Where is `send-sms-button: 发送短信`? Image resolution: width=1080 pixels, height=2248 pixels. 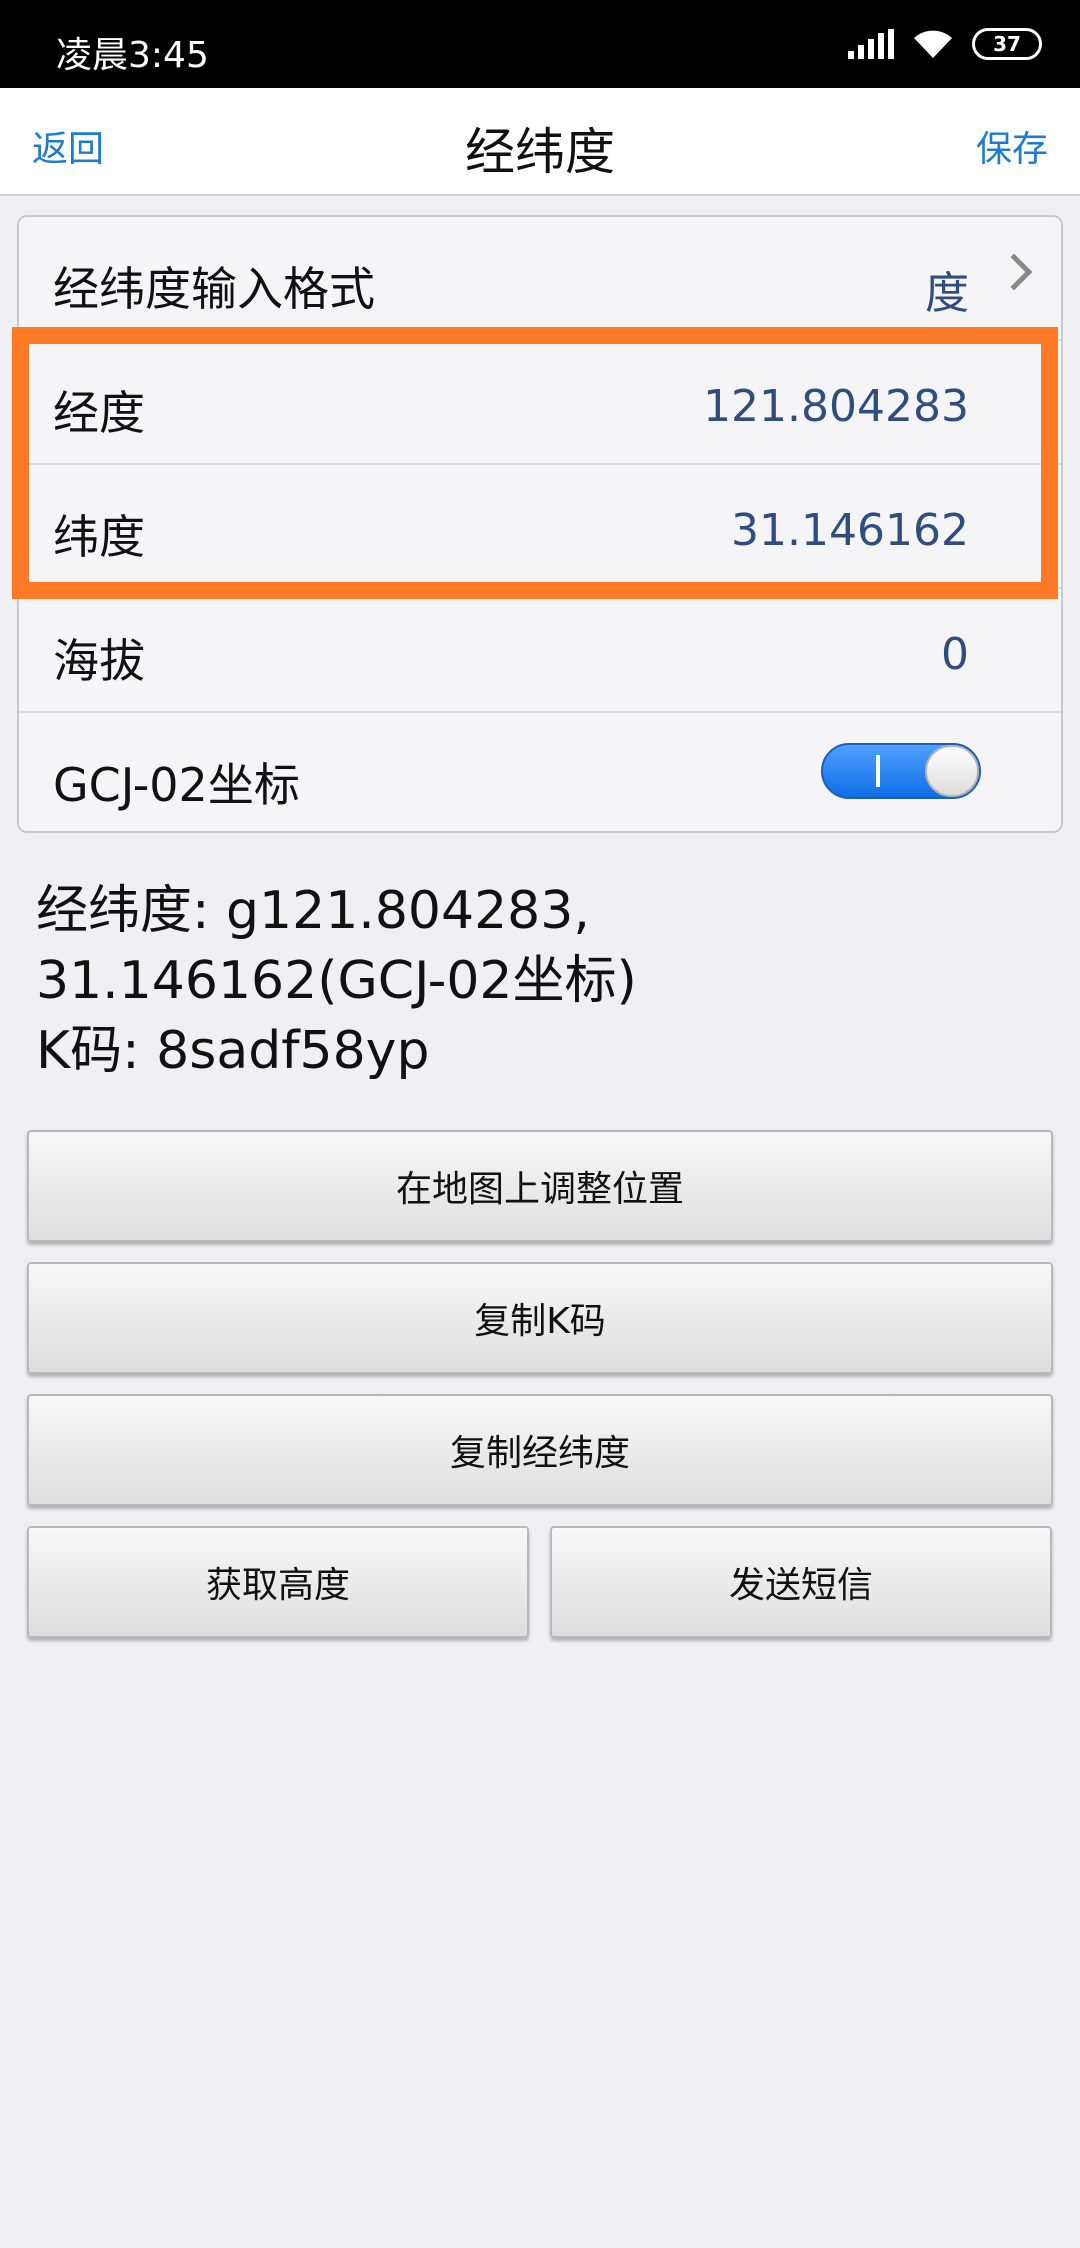
send-sms-button: 发送短信 is located at coordinates (801, 1582).